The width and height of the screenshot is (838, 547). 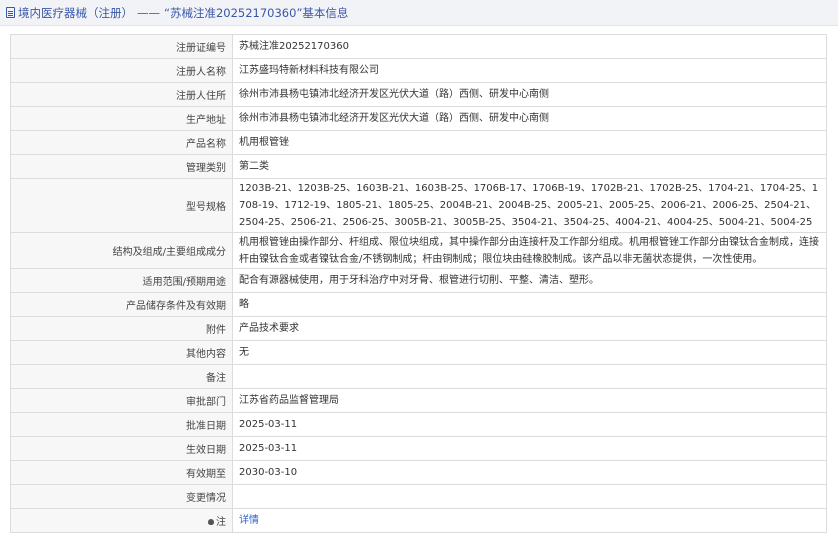 I want to click on table-row: 产品储存条件及有效期 略, so click(x=418, y=304).